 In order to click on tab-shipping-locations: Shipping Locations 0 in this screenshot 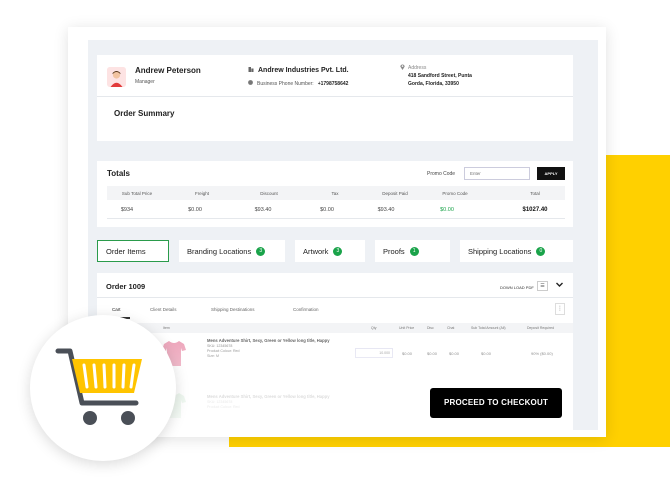, I will do `click(516, 251)`.